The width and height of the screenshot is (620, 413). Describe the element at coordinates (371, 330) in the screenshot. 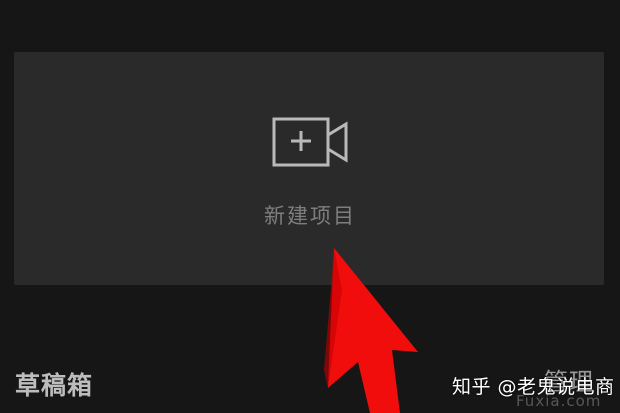

I see `red-arrow-icon` at that location.